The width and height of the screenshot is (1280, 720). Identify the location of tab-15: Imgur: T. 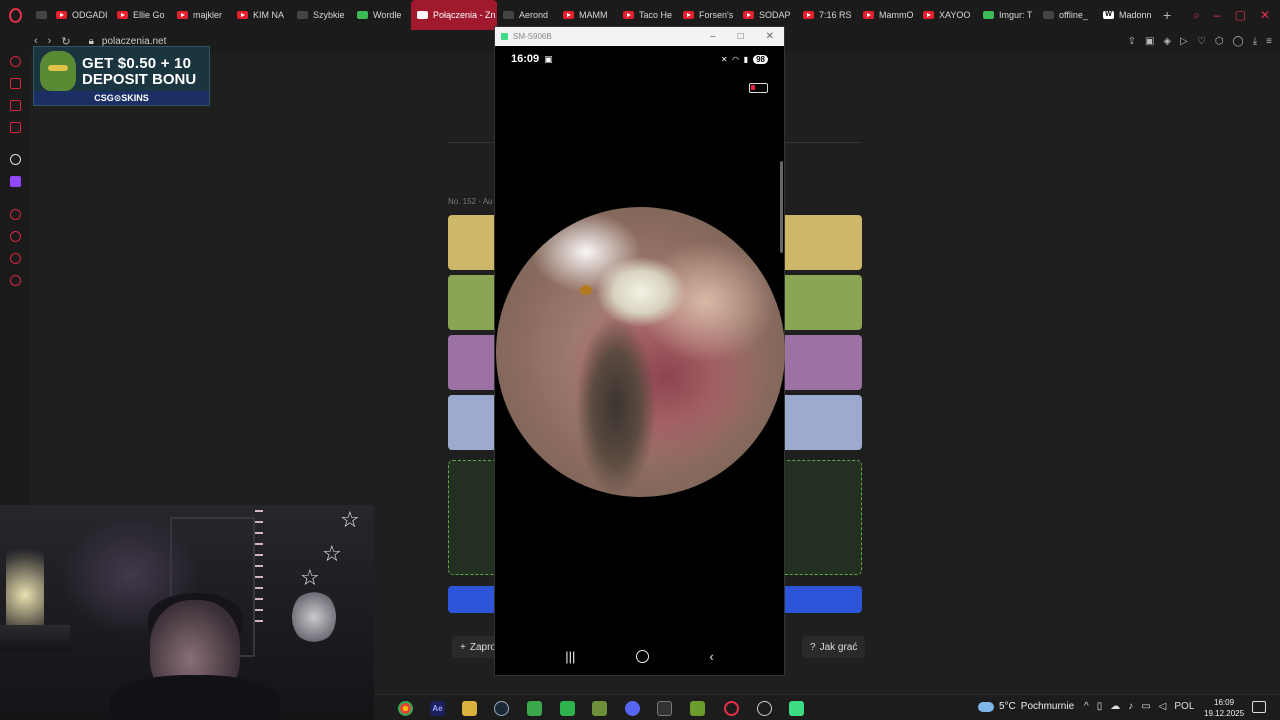
(1007, 15).